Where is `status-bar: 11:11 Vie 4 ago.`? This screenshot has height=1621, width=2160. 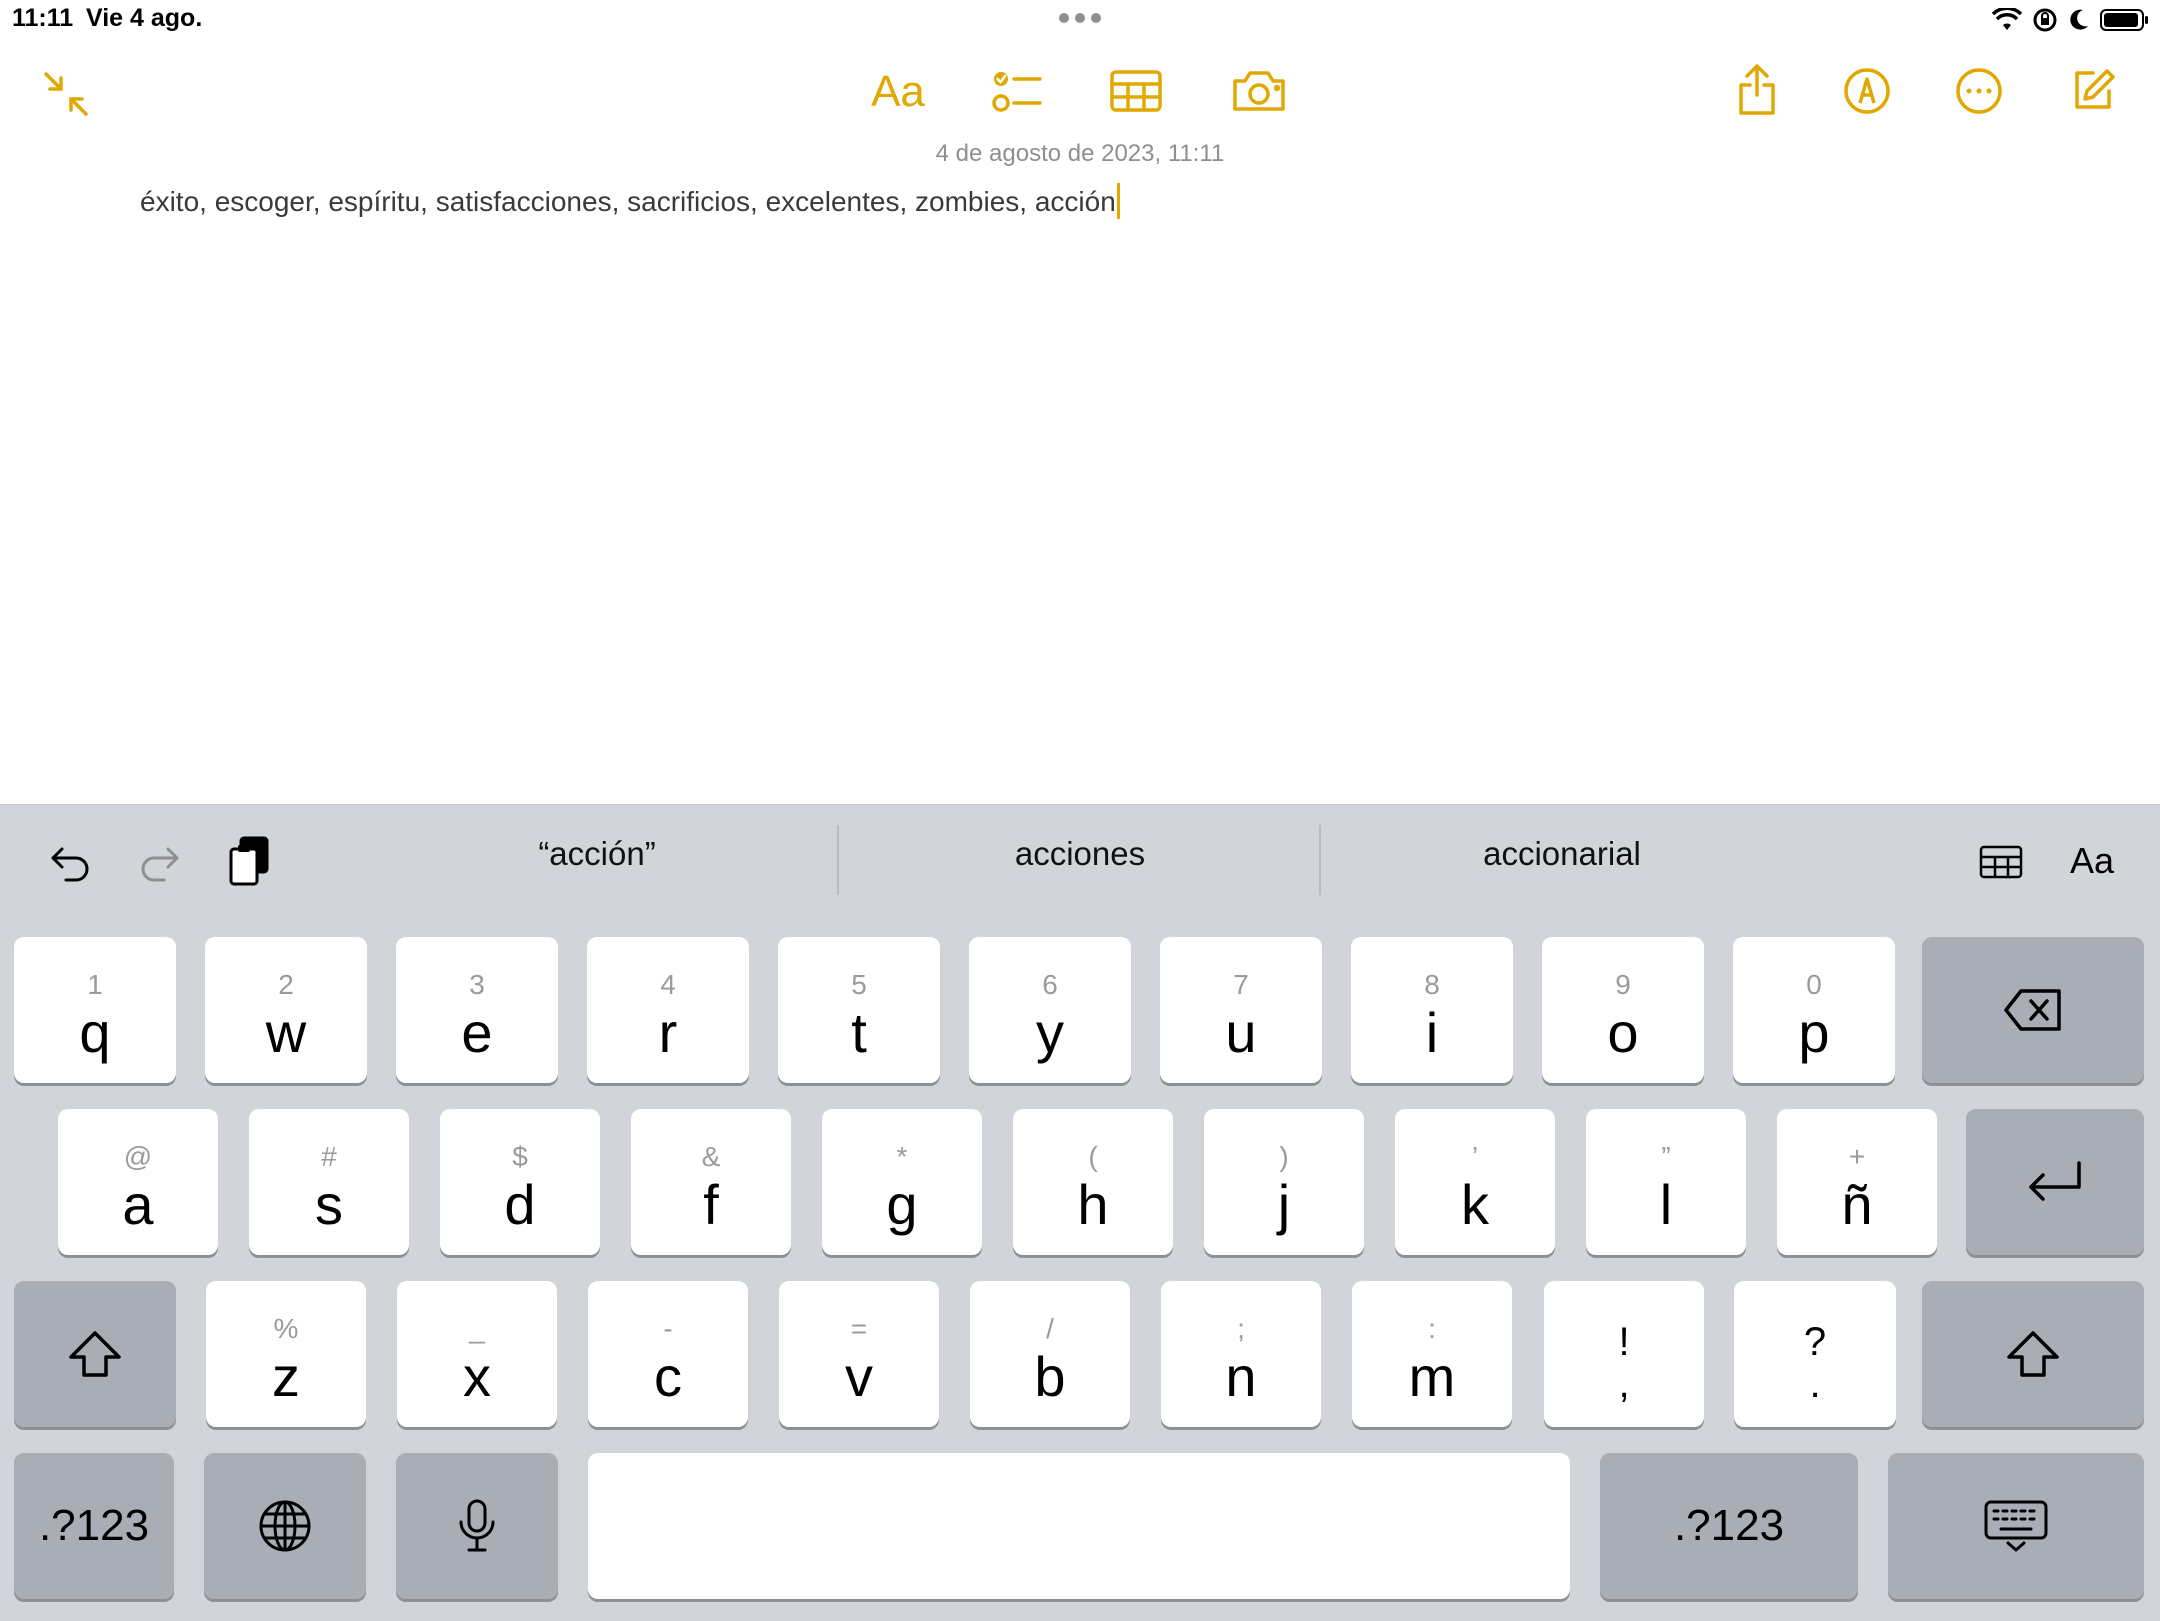 status-bar: 11:11 Vie 4 ago. is located at coordinates (1080, 20).